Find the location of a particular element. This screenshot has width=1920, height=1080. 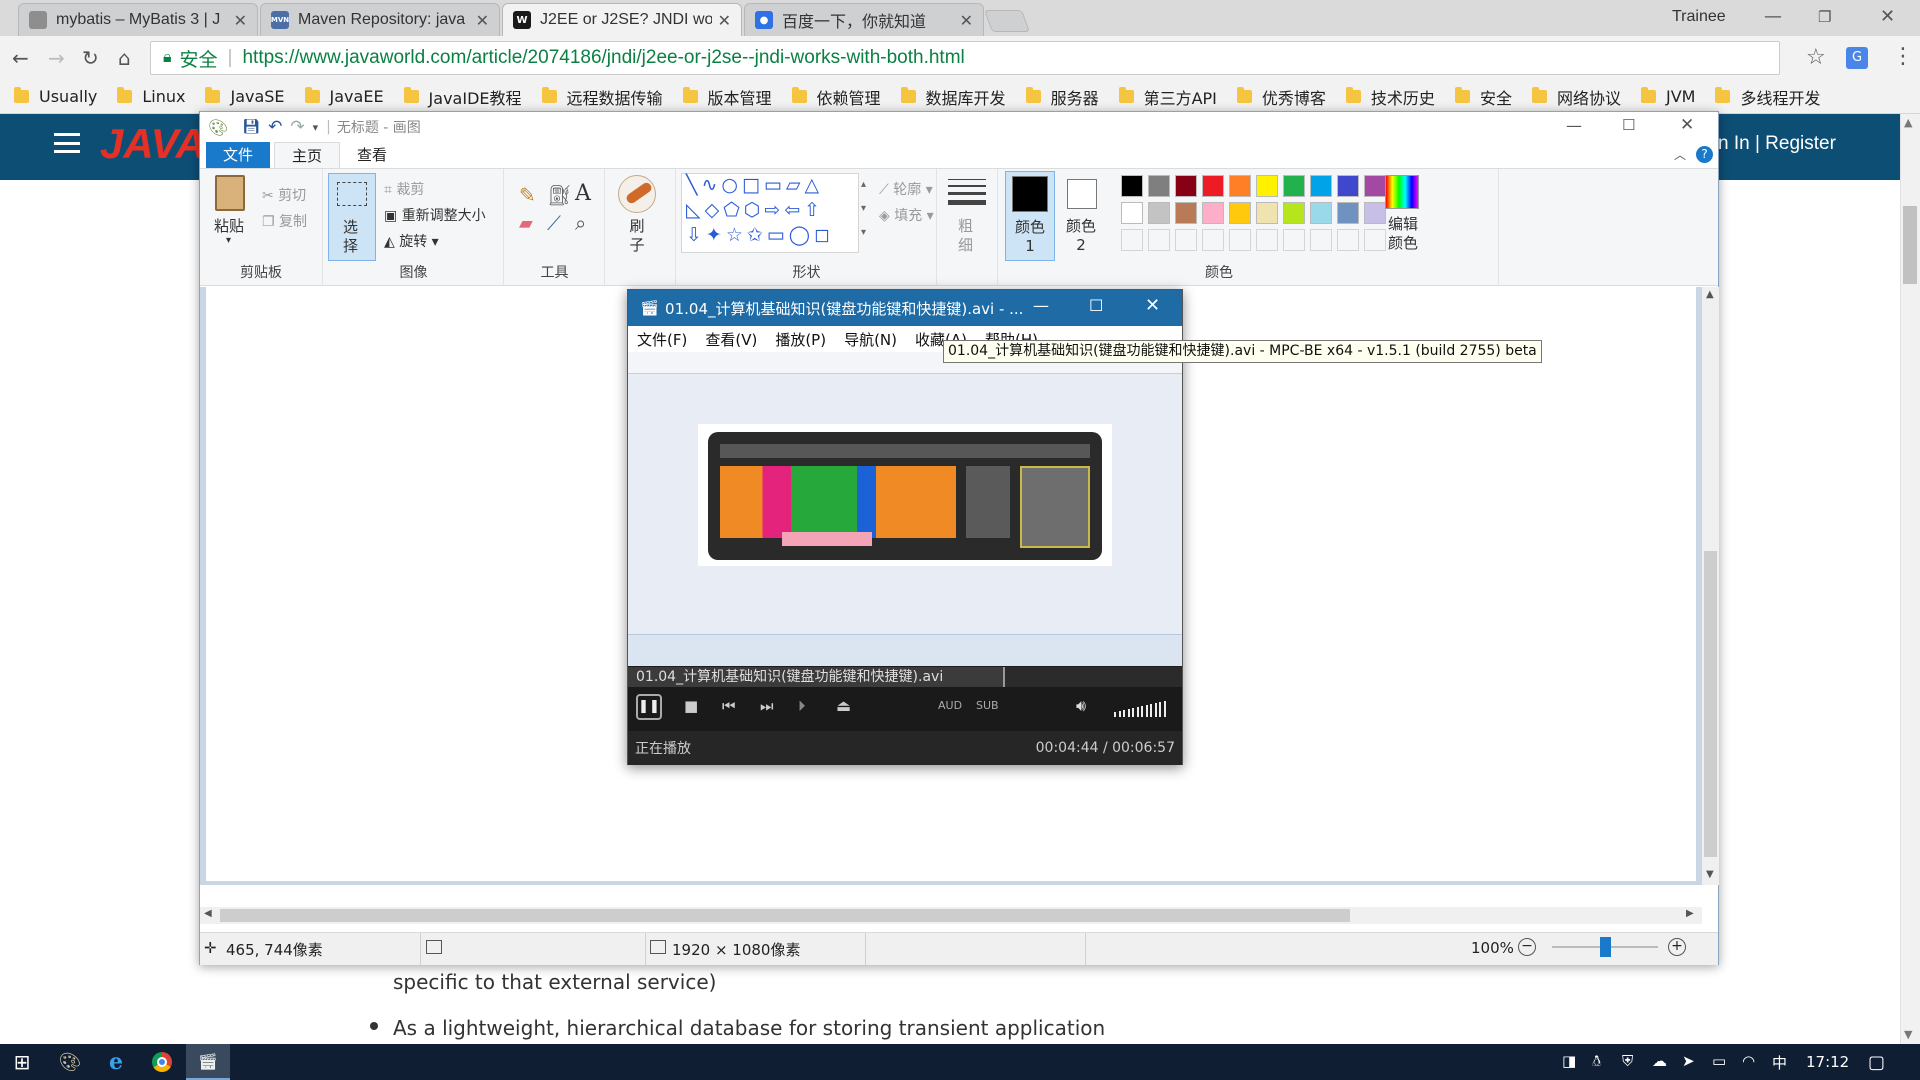

stop-button: ■ is located at coordinates (691, 706).